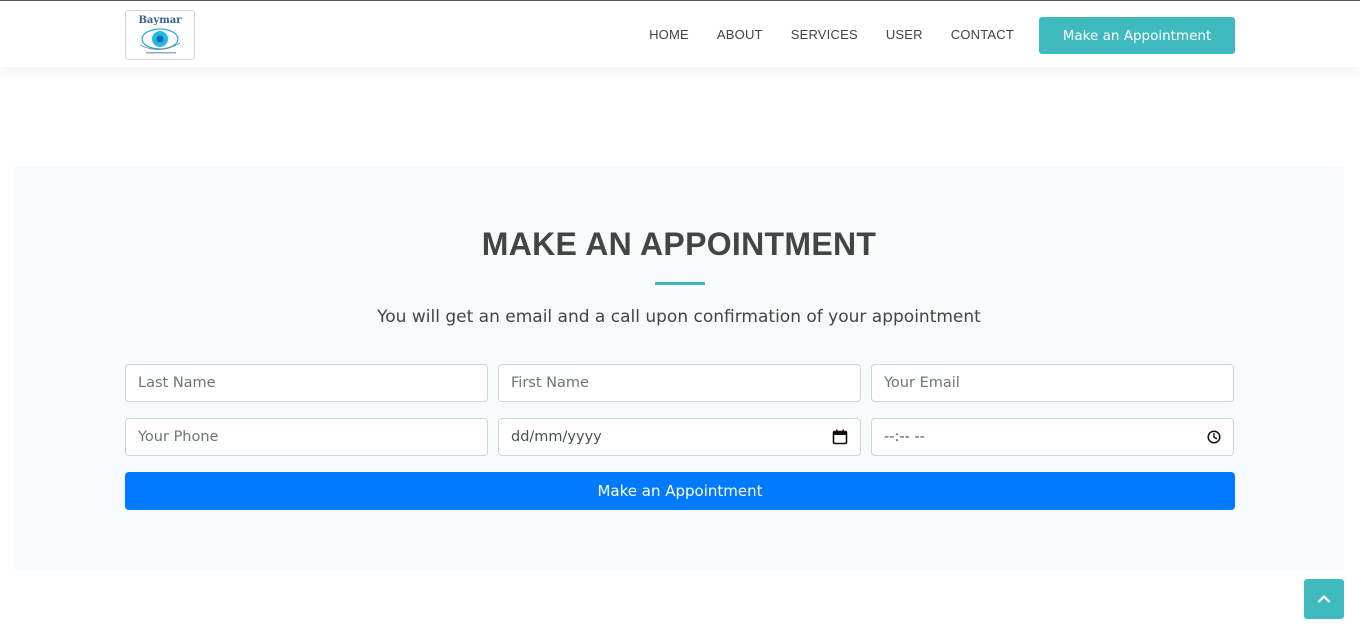 The height and width of the screenshot is (629, 1360). I want to click on main-nav: HOME ABOUT SERVICES USER CONTACT, so click(817, 34).